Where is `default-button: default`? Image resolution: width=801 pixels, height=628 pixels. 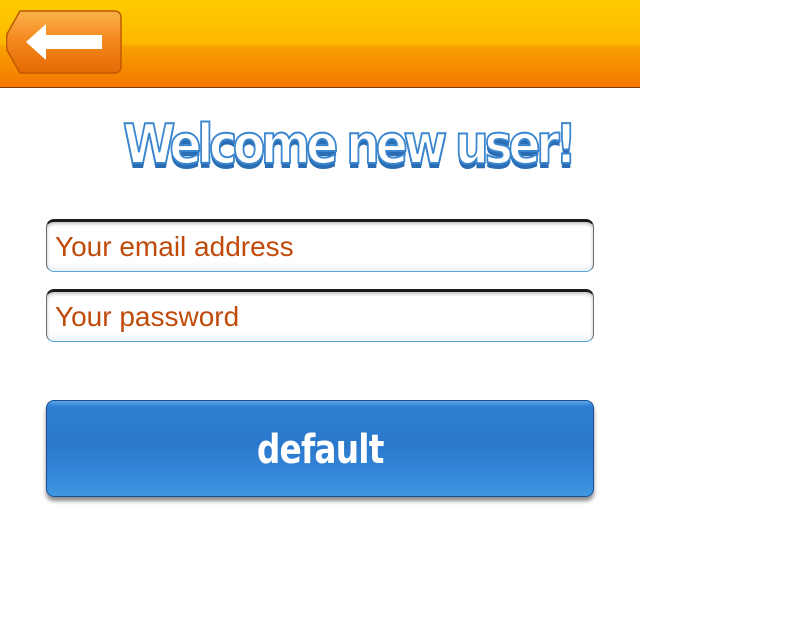
default-button: default is located at coordinates (320, 448).